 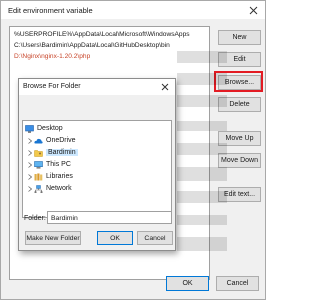 What do you see at coordinates (97, 87) in the screenshot?
I see `dialog-title-bar: Browse For Folder` at bounding box center [97, 87].